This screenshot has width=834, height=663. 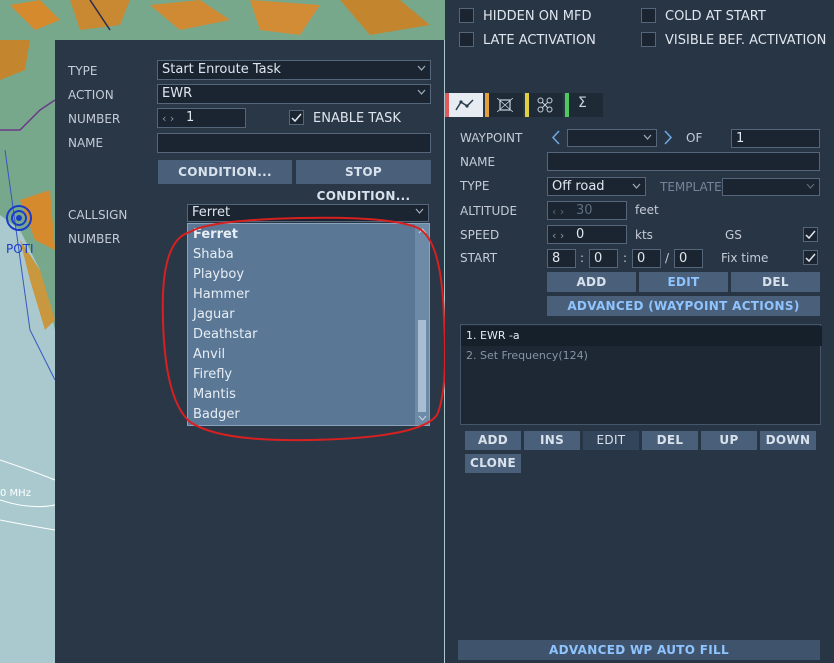 What do you see at coordinates (294, 70) in the screenshot?
I see `type-dropdown: Start Enroute Task` at bounding box center [294, 70].